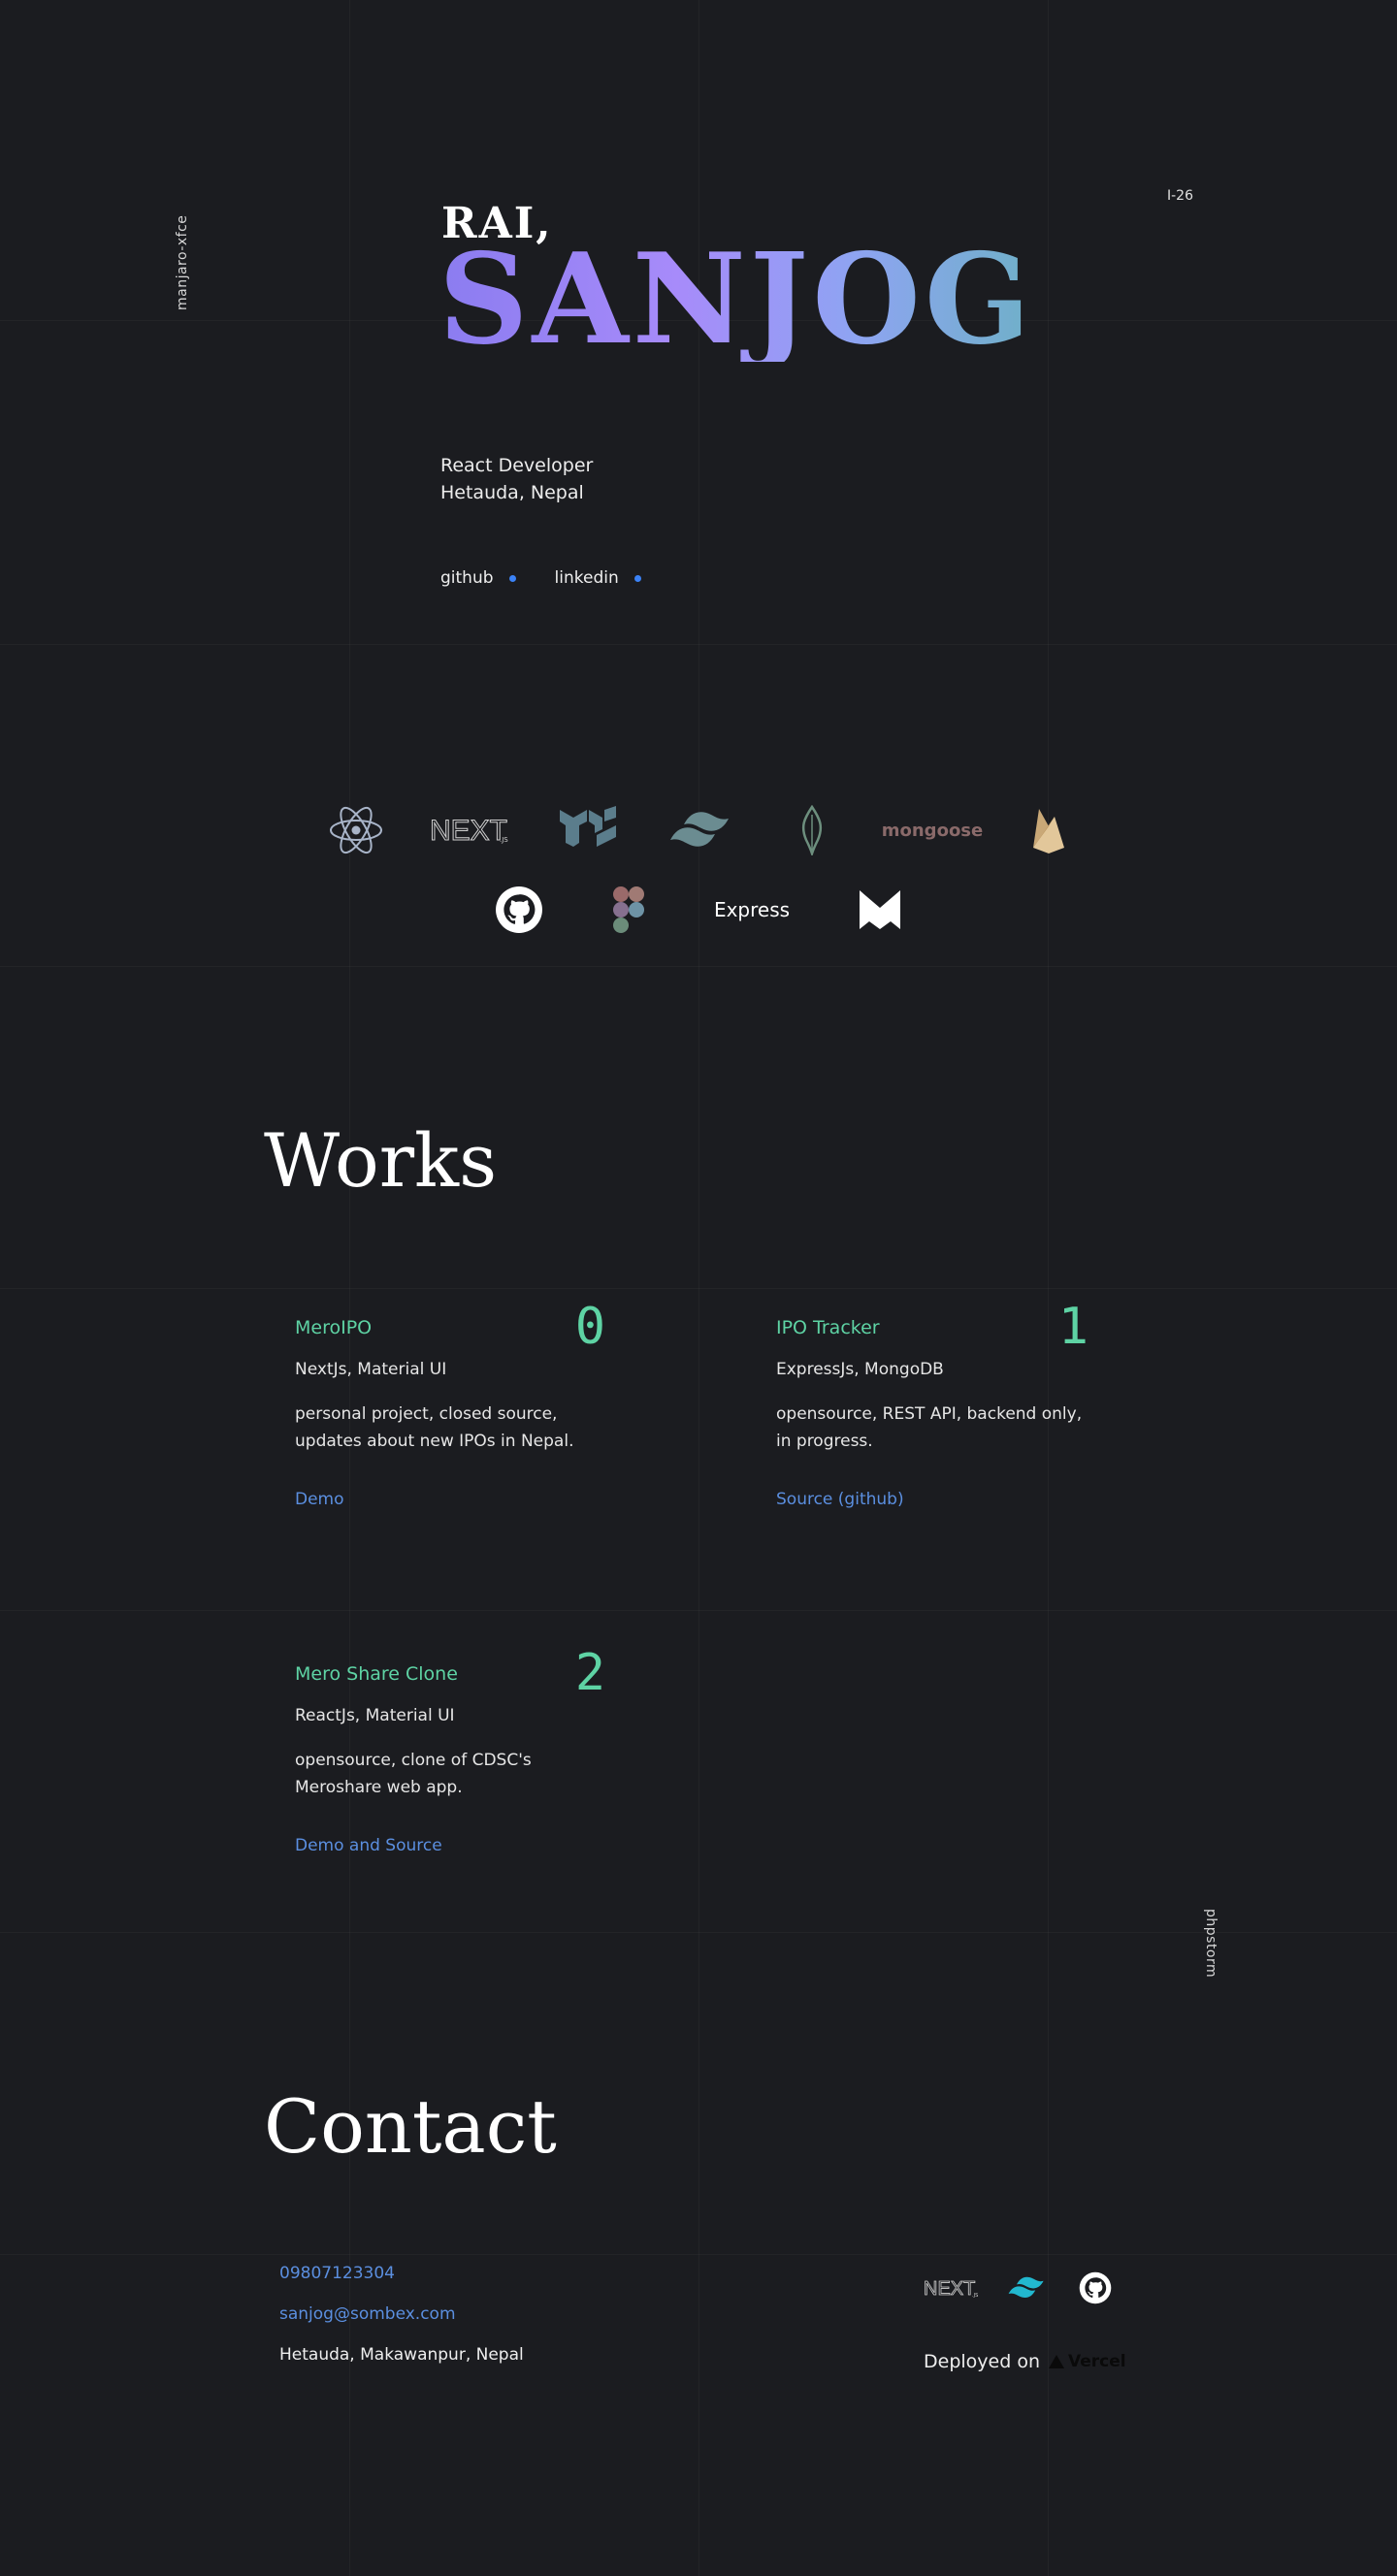 The height and width of the screenshot is (2576, 1397). I want to click on vercel-label: Vercel, so click(1096, 2361).